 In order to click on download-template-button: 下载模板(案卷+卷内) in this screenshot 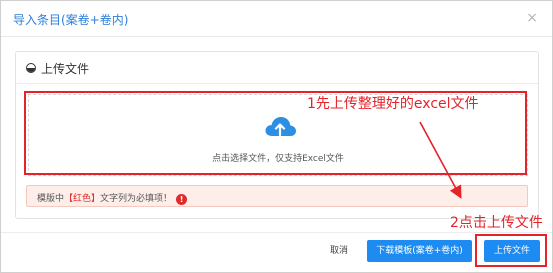, I will do `click(419, 251)`.